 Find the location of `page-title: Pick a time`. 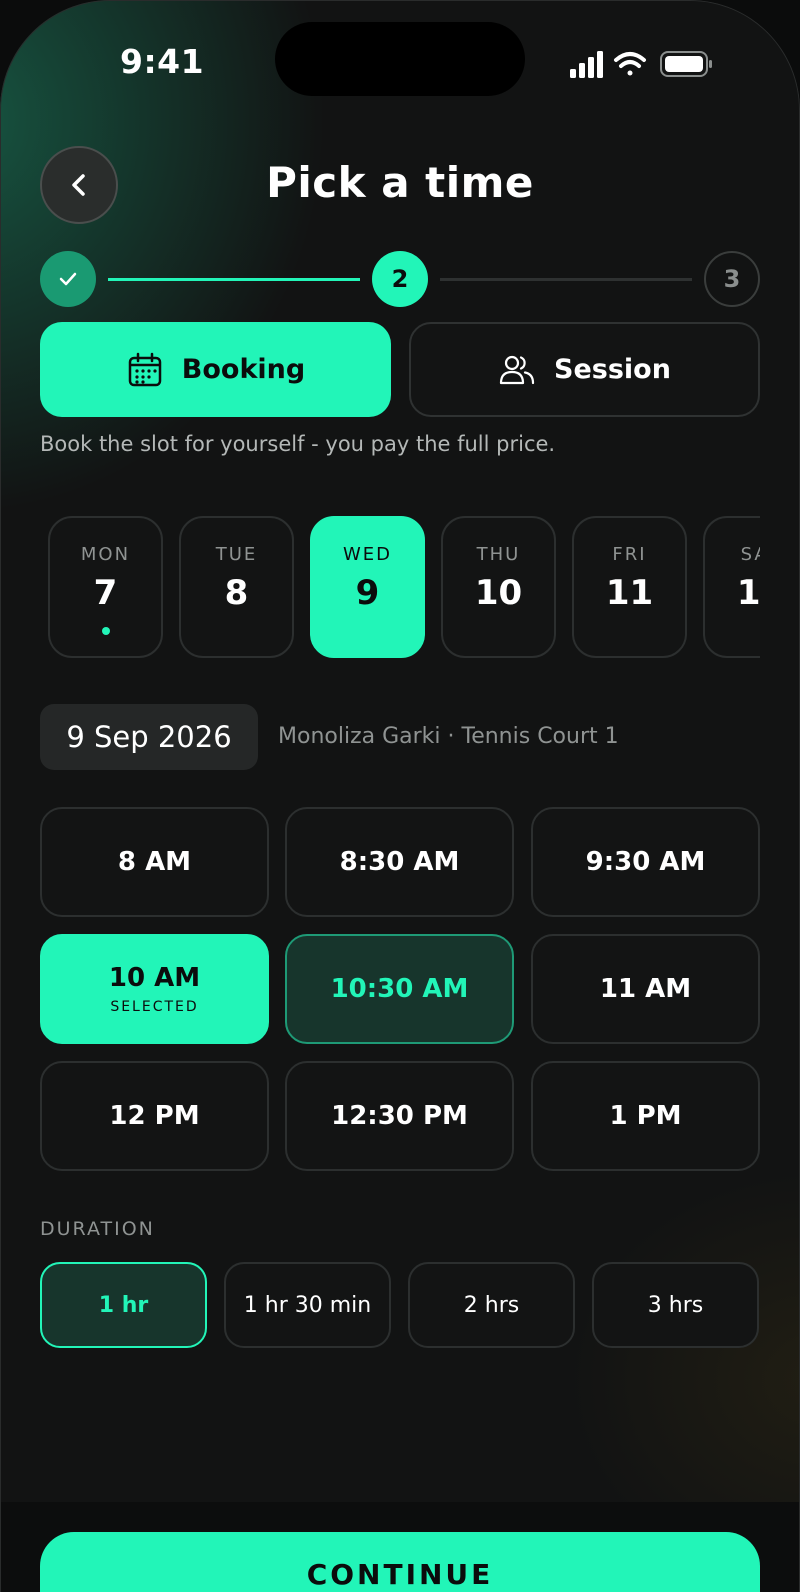

page-title: Pick a time is located at coordinates (400, 182).